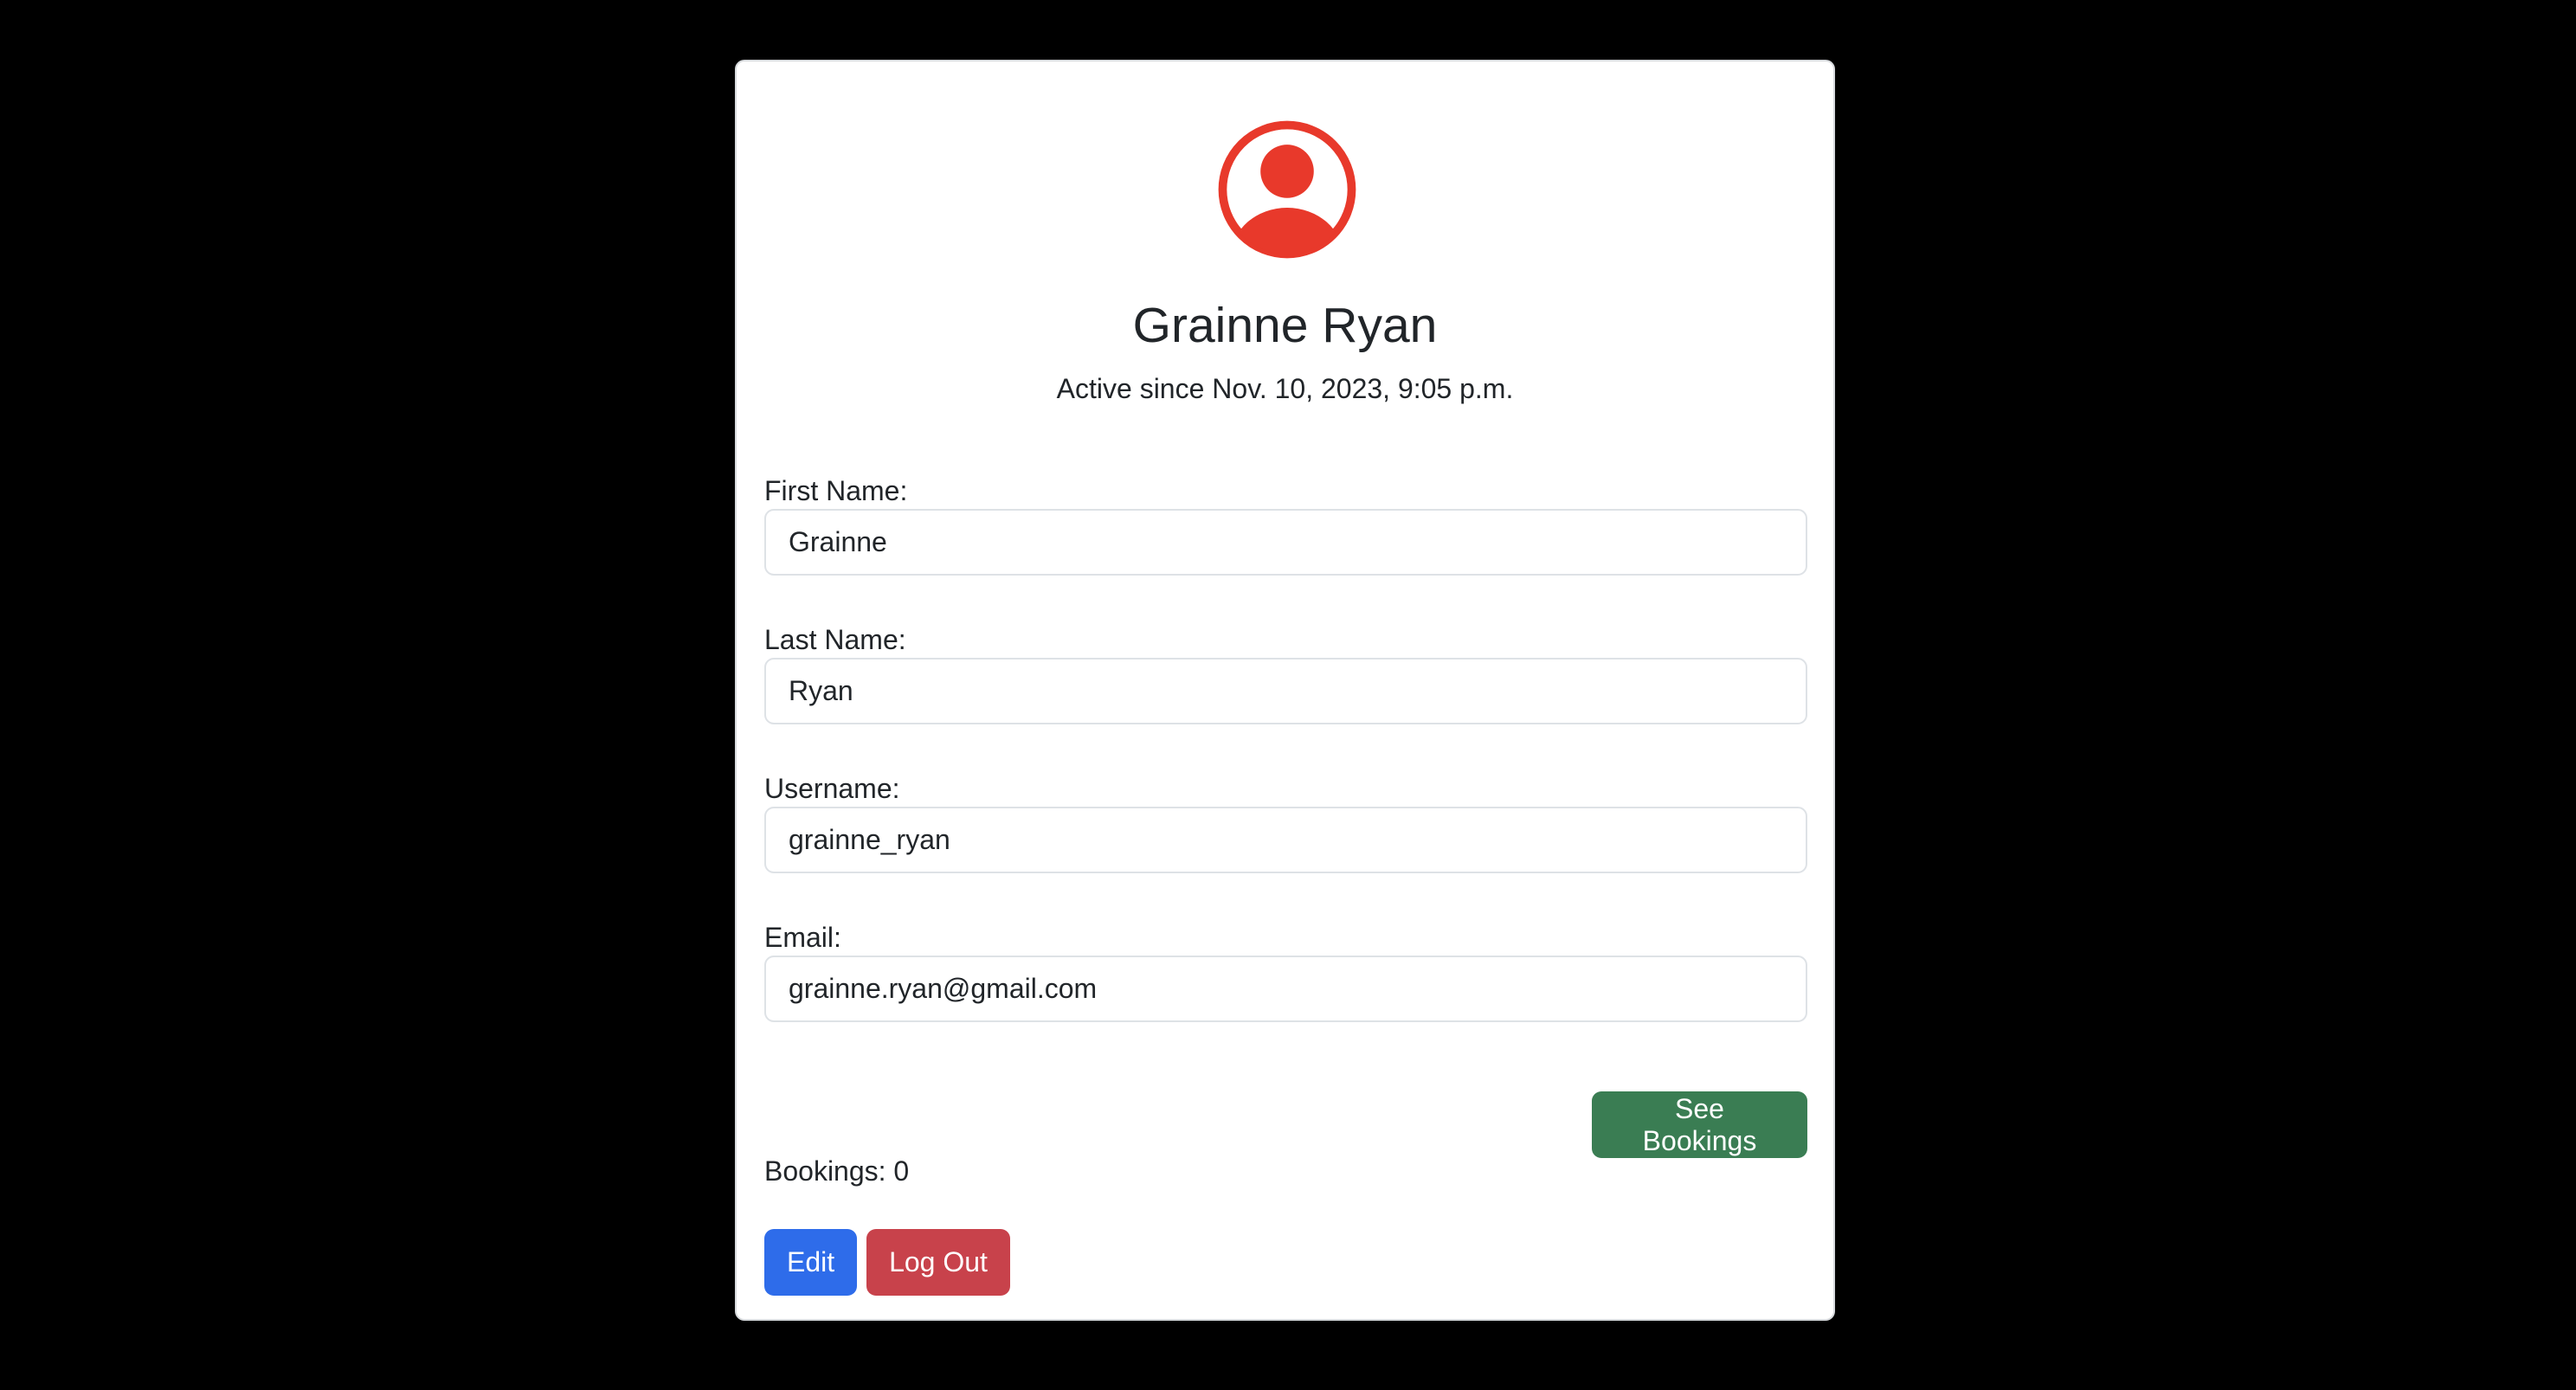 This screenshot has width=2576, height=1390. I want to click on bookings-count: Bookings: 0, so click(837, 1171).